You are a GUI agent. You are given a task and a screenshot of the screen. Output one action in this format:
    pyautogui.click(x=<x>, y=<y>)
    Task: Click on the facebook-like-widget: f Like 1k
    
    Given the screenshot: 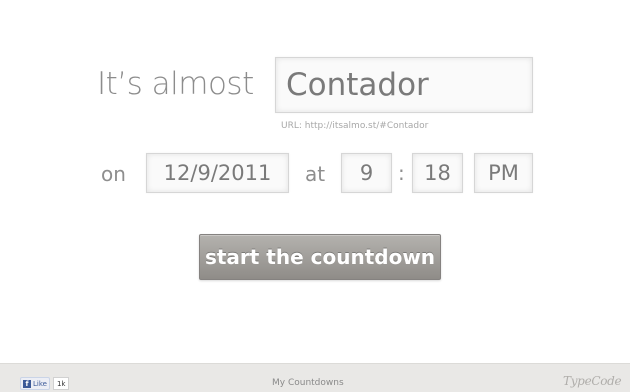 What is the action you would take?
    pyautogui.click(x=45, y=383)
    